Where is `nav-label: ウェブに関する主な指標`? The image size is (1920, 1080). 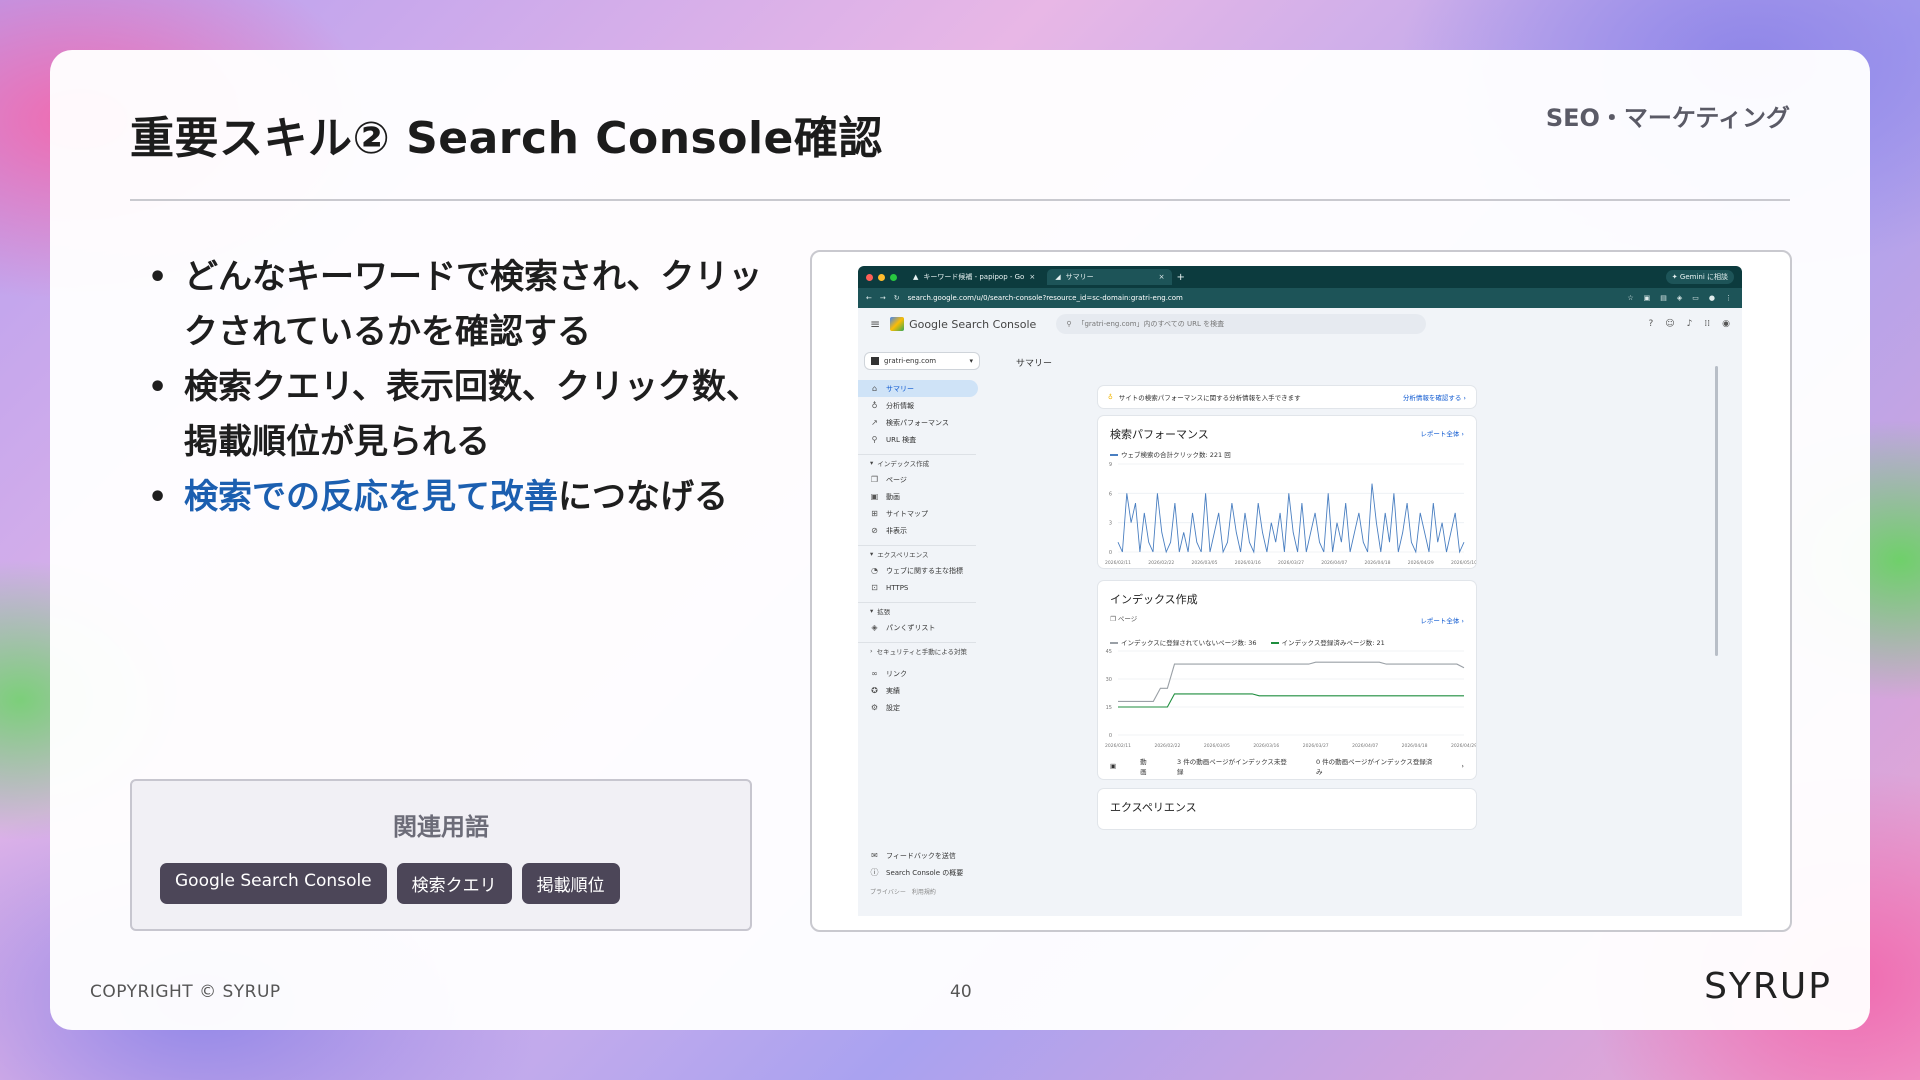 nav-label: ウェブに関する主な指標 is located at coordinates (924, 570).